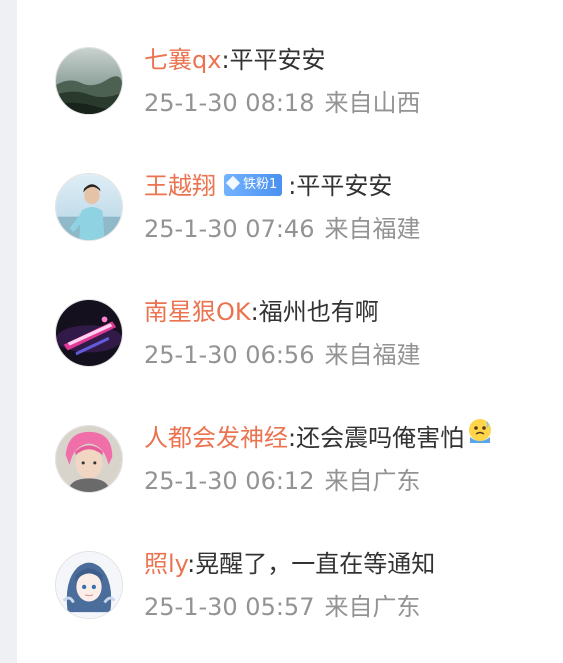  What do you see at coordinates (380, 438) in the screenshot?
I see `comment-text: 还会震吗俺害怕` at bounding box center [380, 438].